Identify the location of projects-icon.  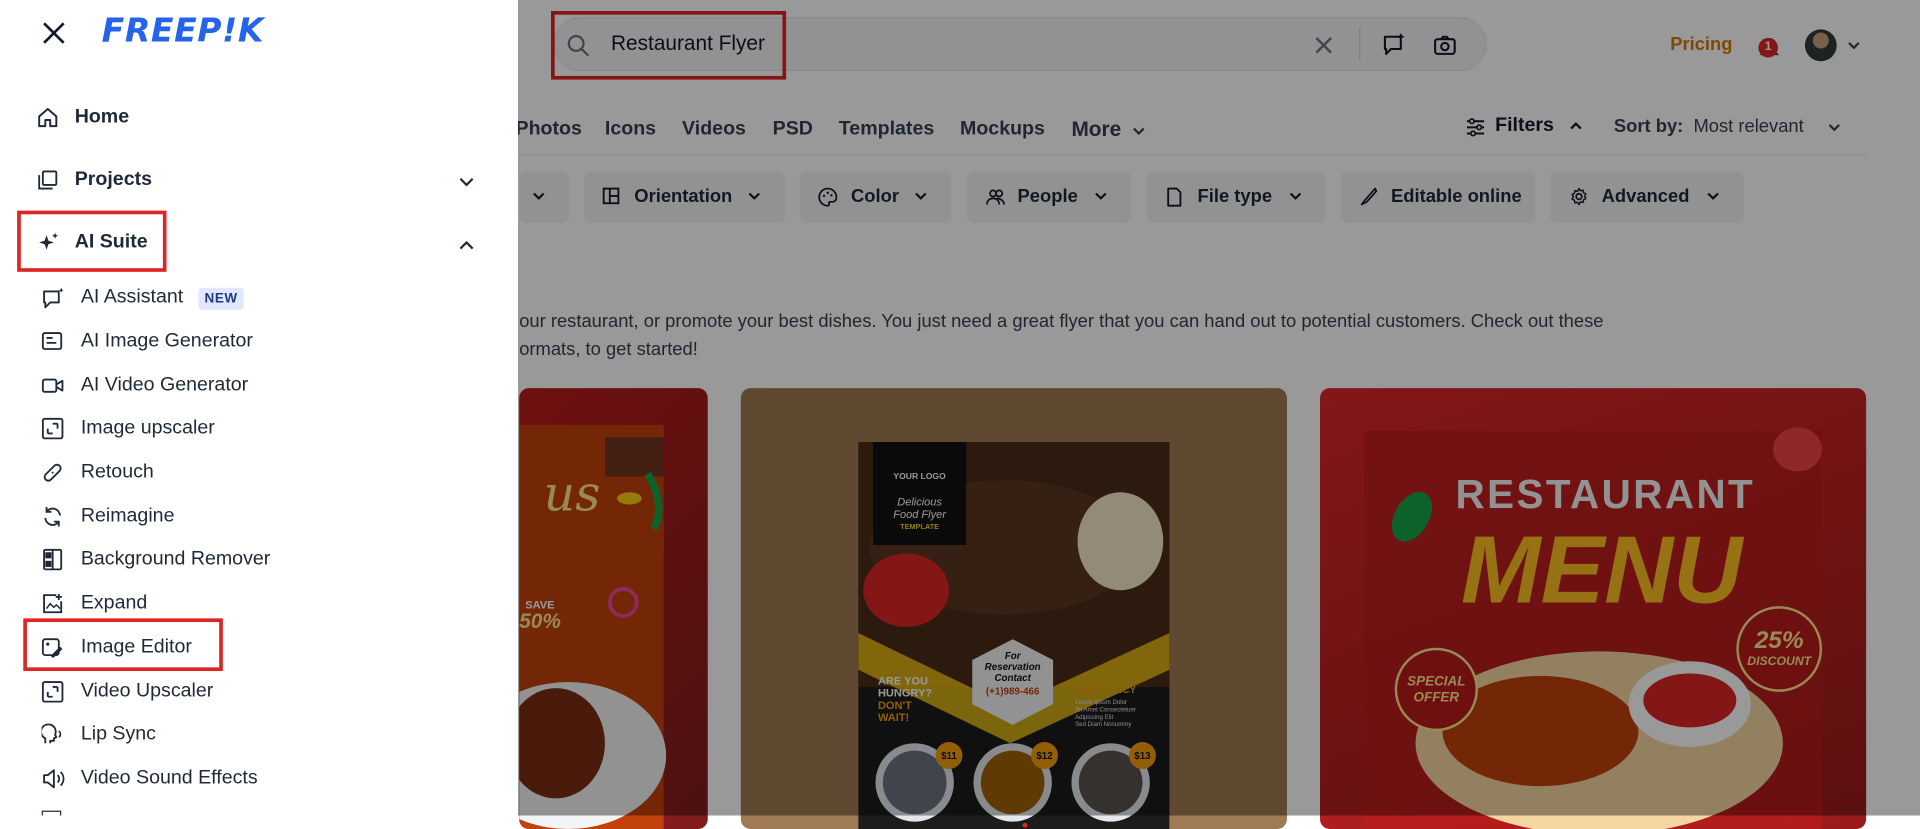
(48, 180).